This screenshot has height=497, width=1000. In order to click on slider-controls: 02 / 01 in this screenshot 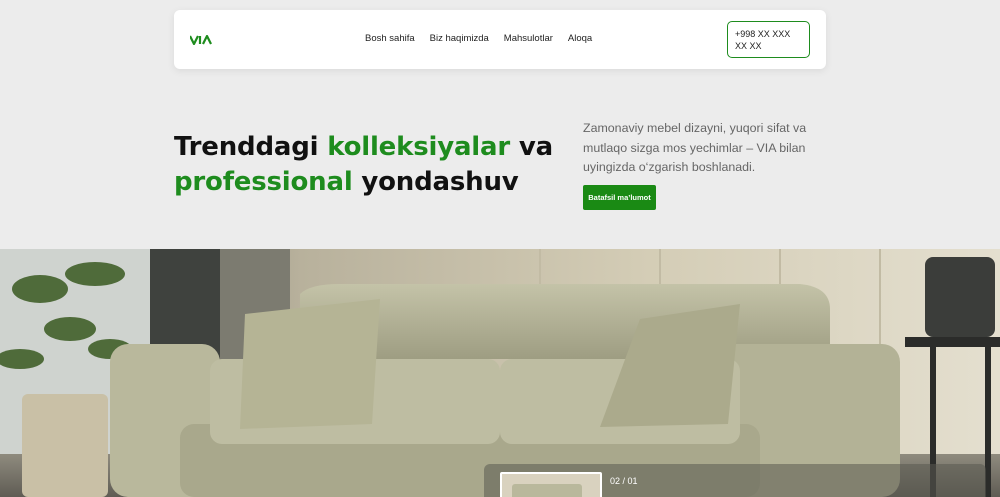, I will do `click(735, 480)`.